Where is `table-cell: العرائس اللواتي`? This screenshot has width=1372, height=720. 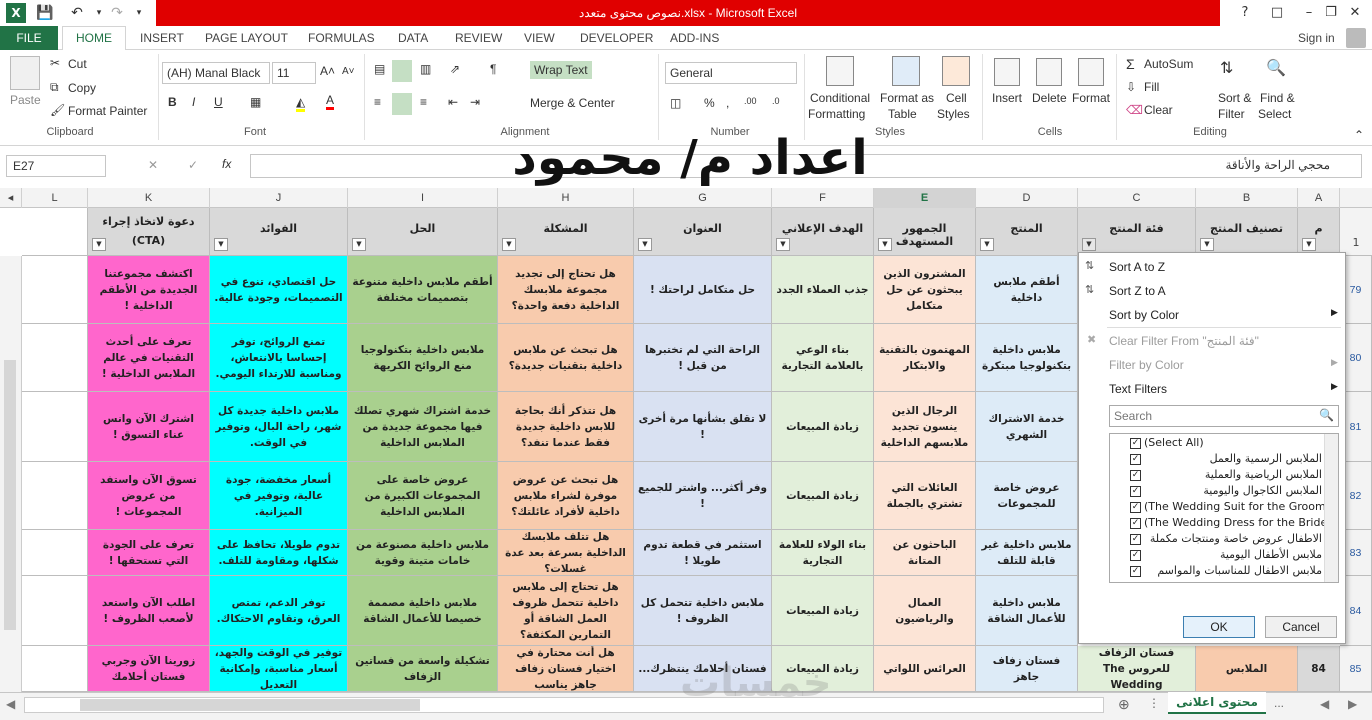 table-cell: العرائس اللواتي is located at coordinates (925, 669).